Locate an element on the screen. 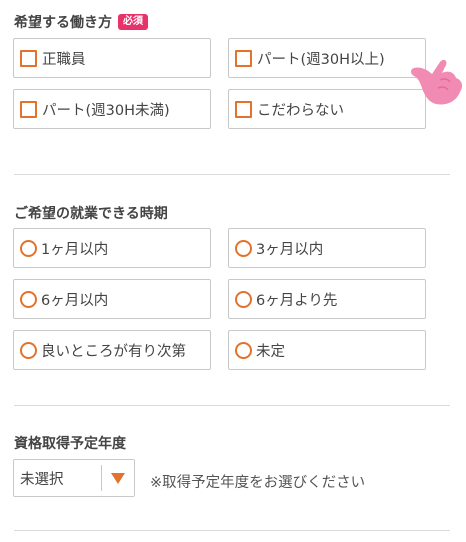 The image size is (466, 542). timing-option-3months: 3ヶ月以内 is located at coordinates (327, 248).